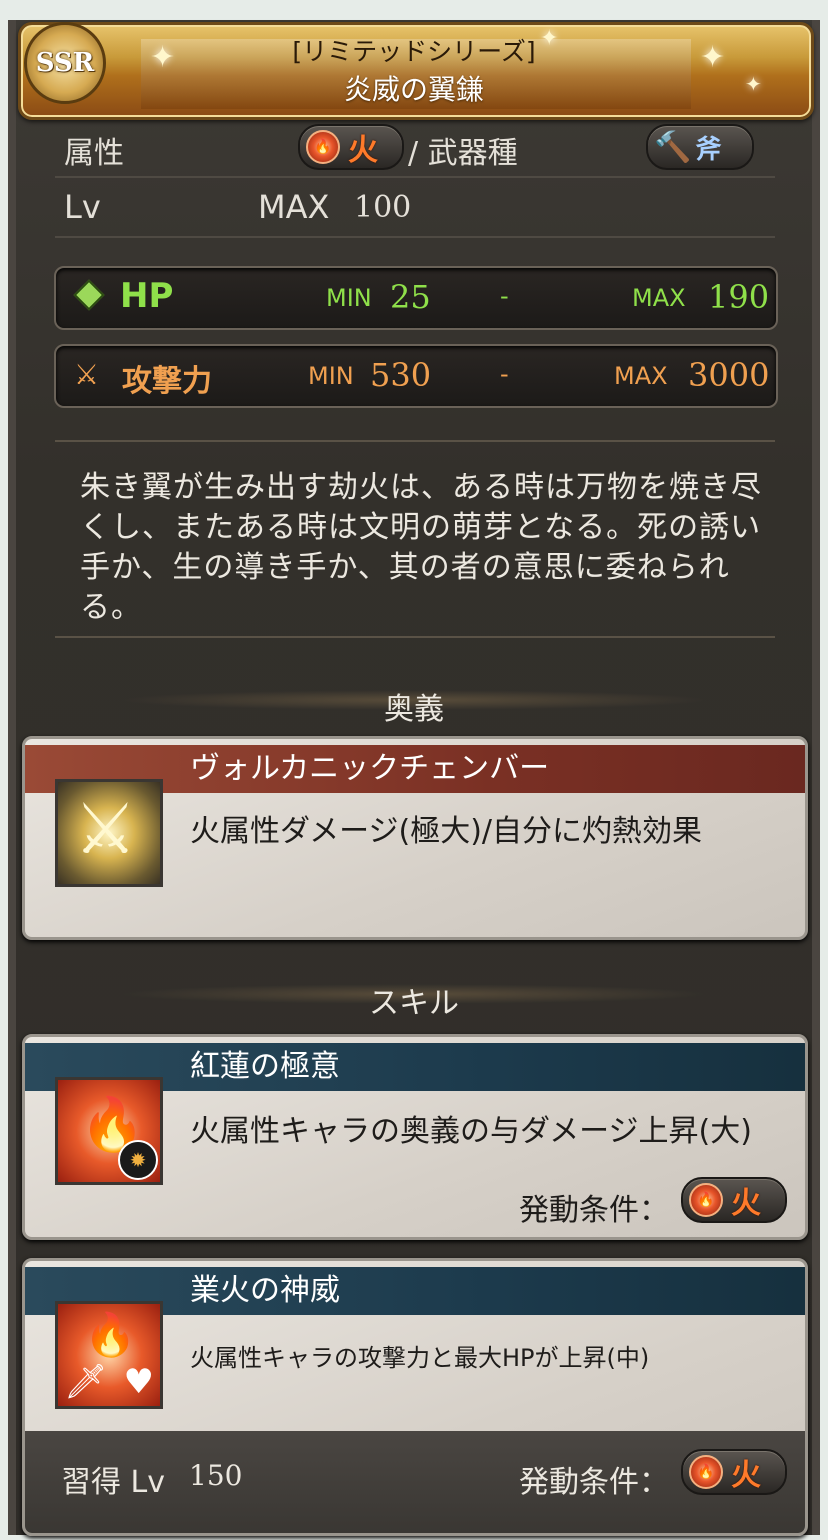 The height and width of the screenshot is (1540, 828). Describe the element at coordinates (746, 1203) in the screenshot. I see `skill-1-condition-value: 火` at that location.